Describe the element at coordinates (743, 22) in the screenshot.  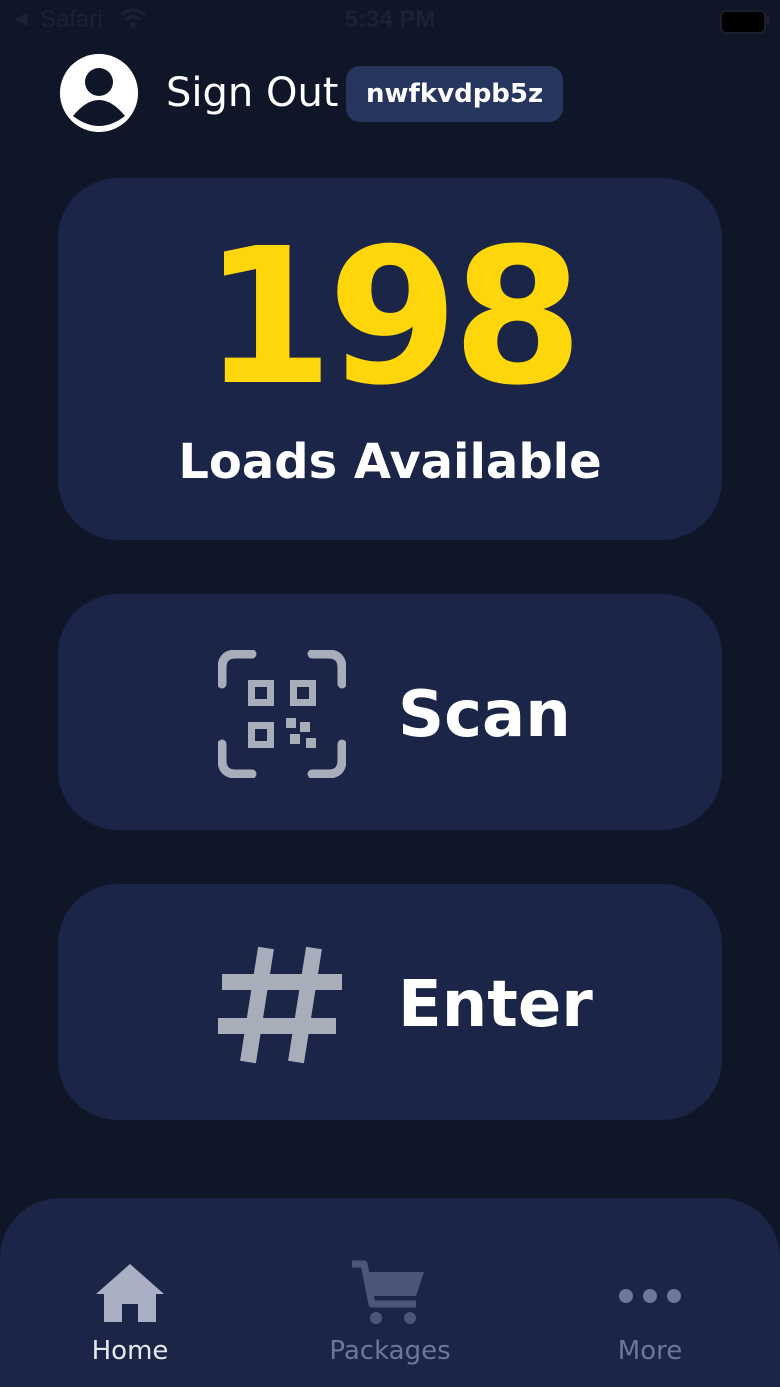
I see `battery-icon` at that location.